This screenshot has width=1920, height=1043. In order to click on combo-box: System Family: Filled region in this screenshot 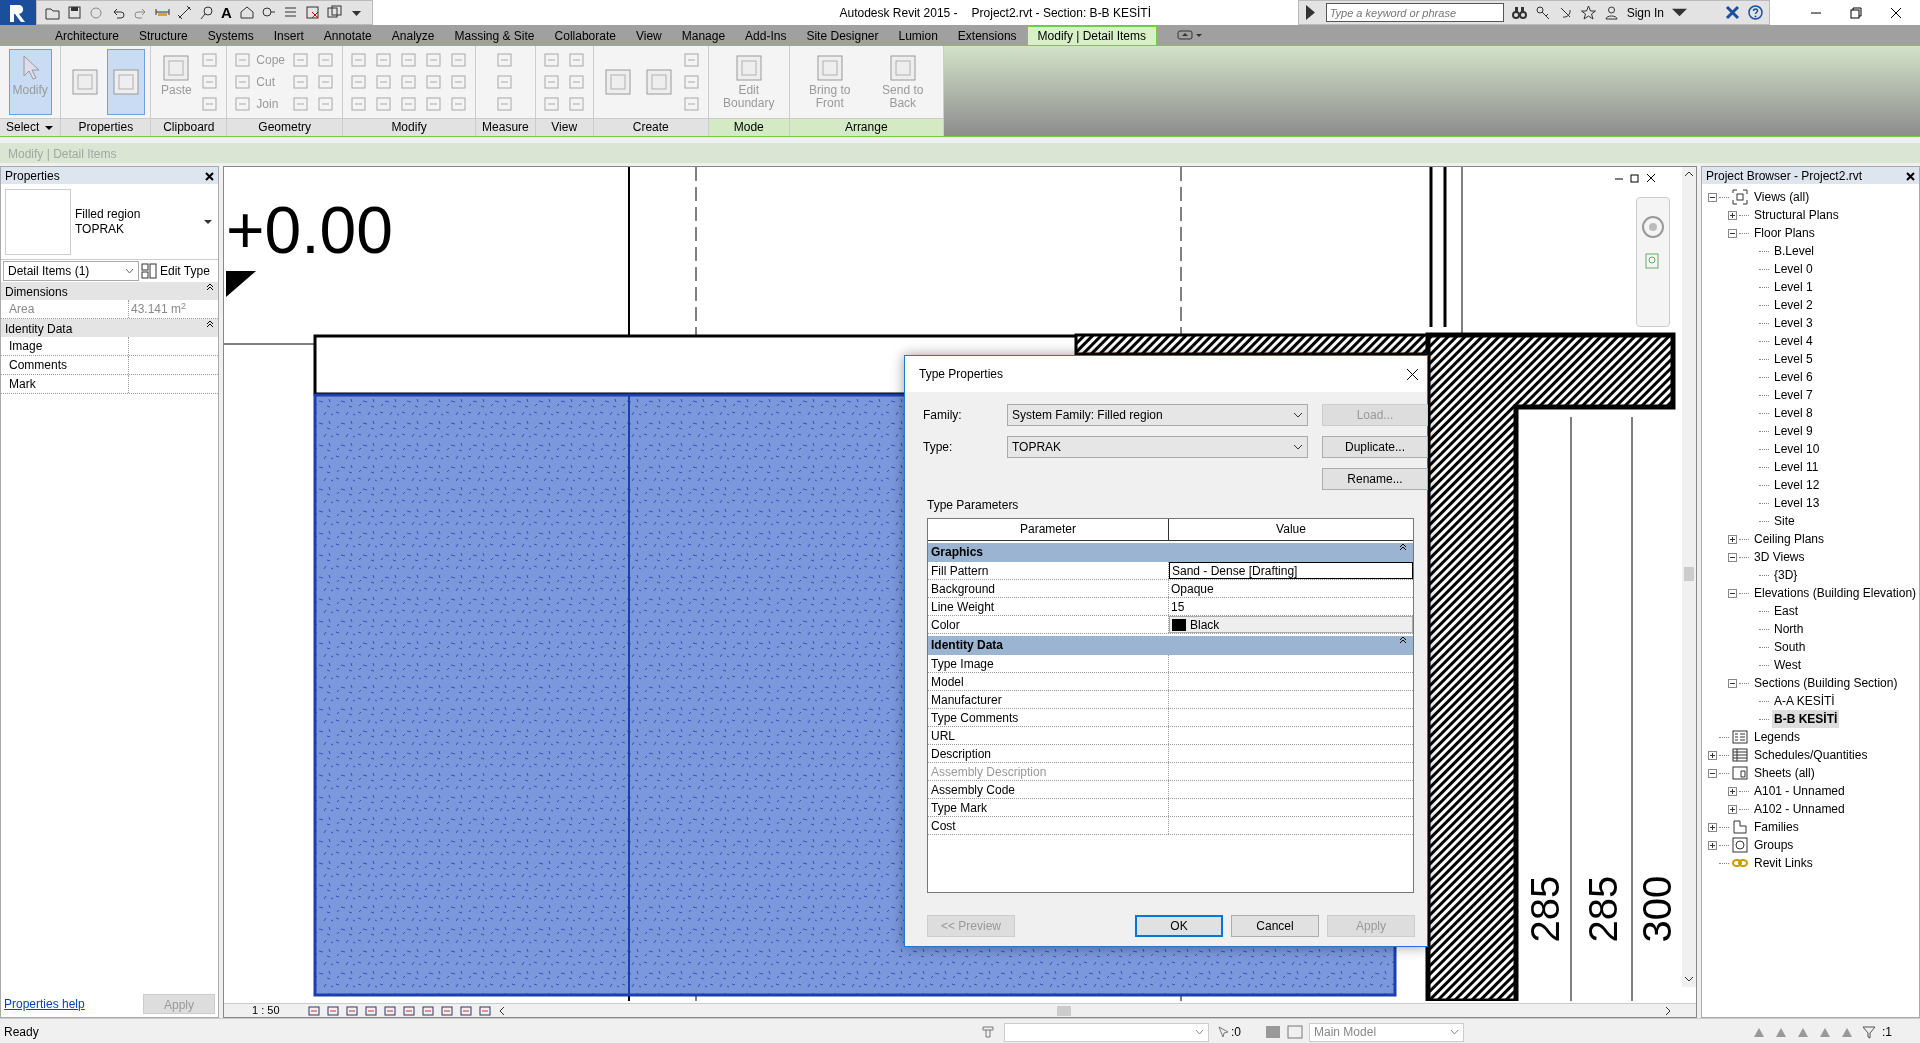, I will do `click(1157, 415)`.